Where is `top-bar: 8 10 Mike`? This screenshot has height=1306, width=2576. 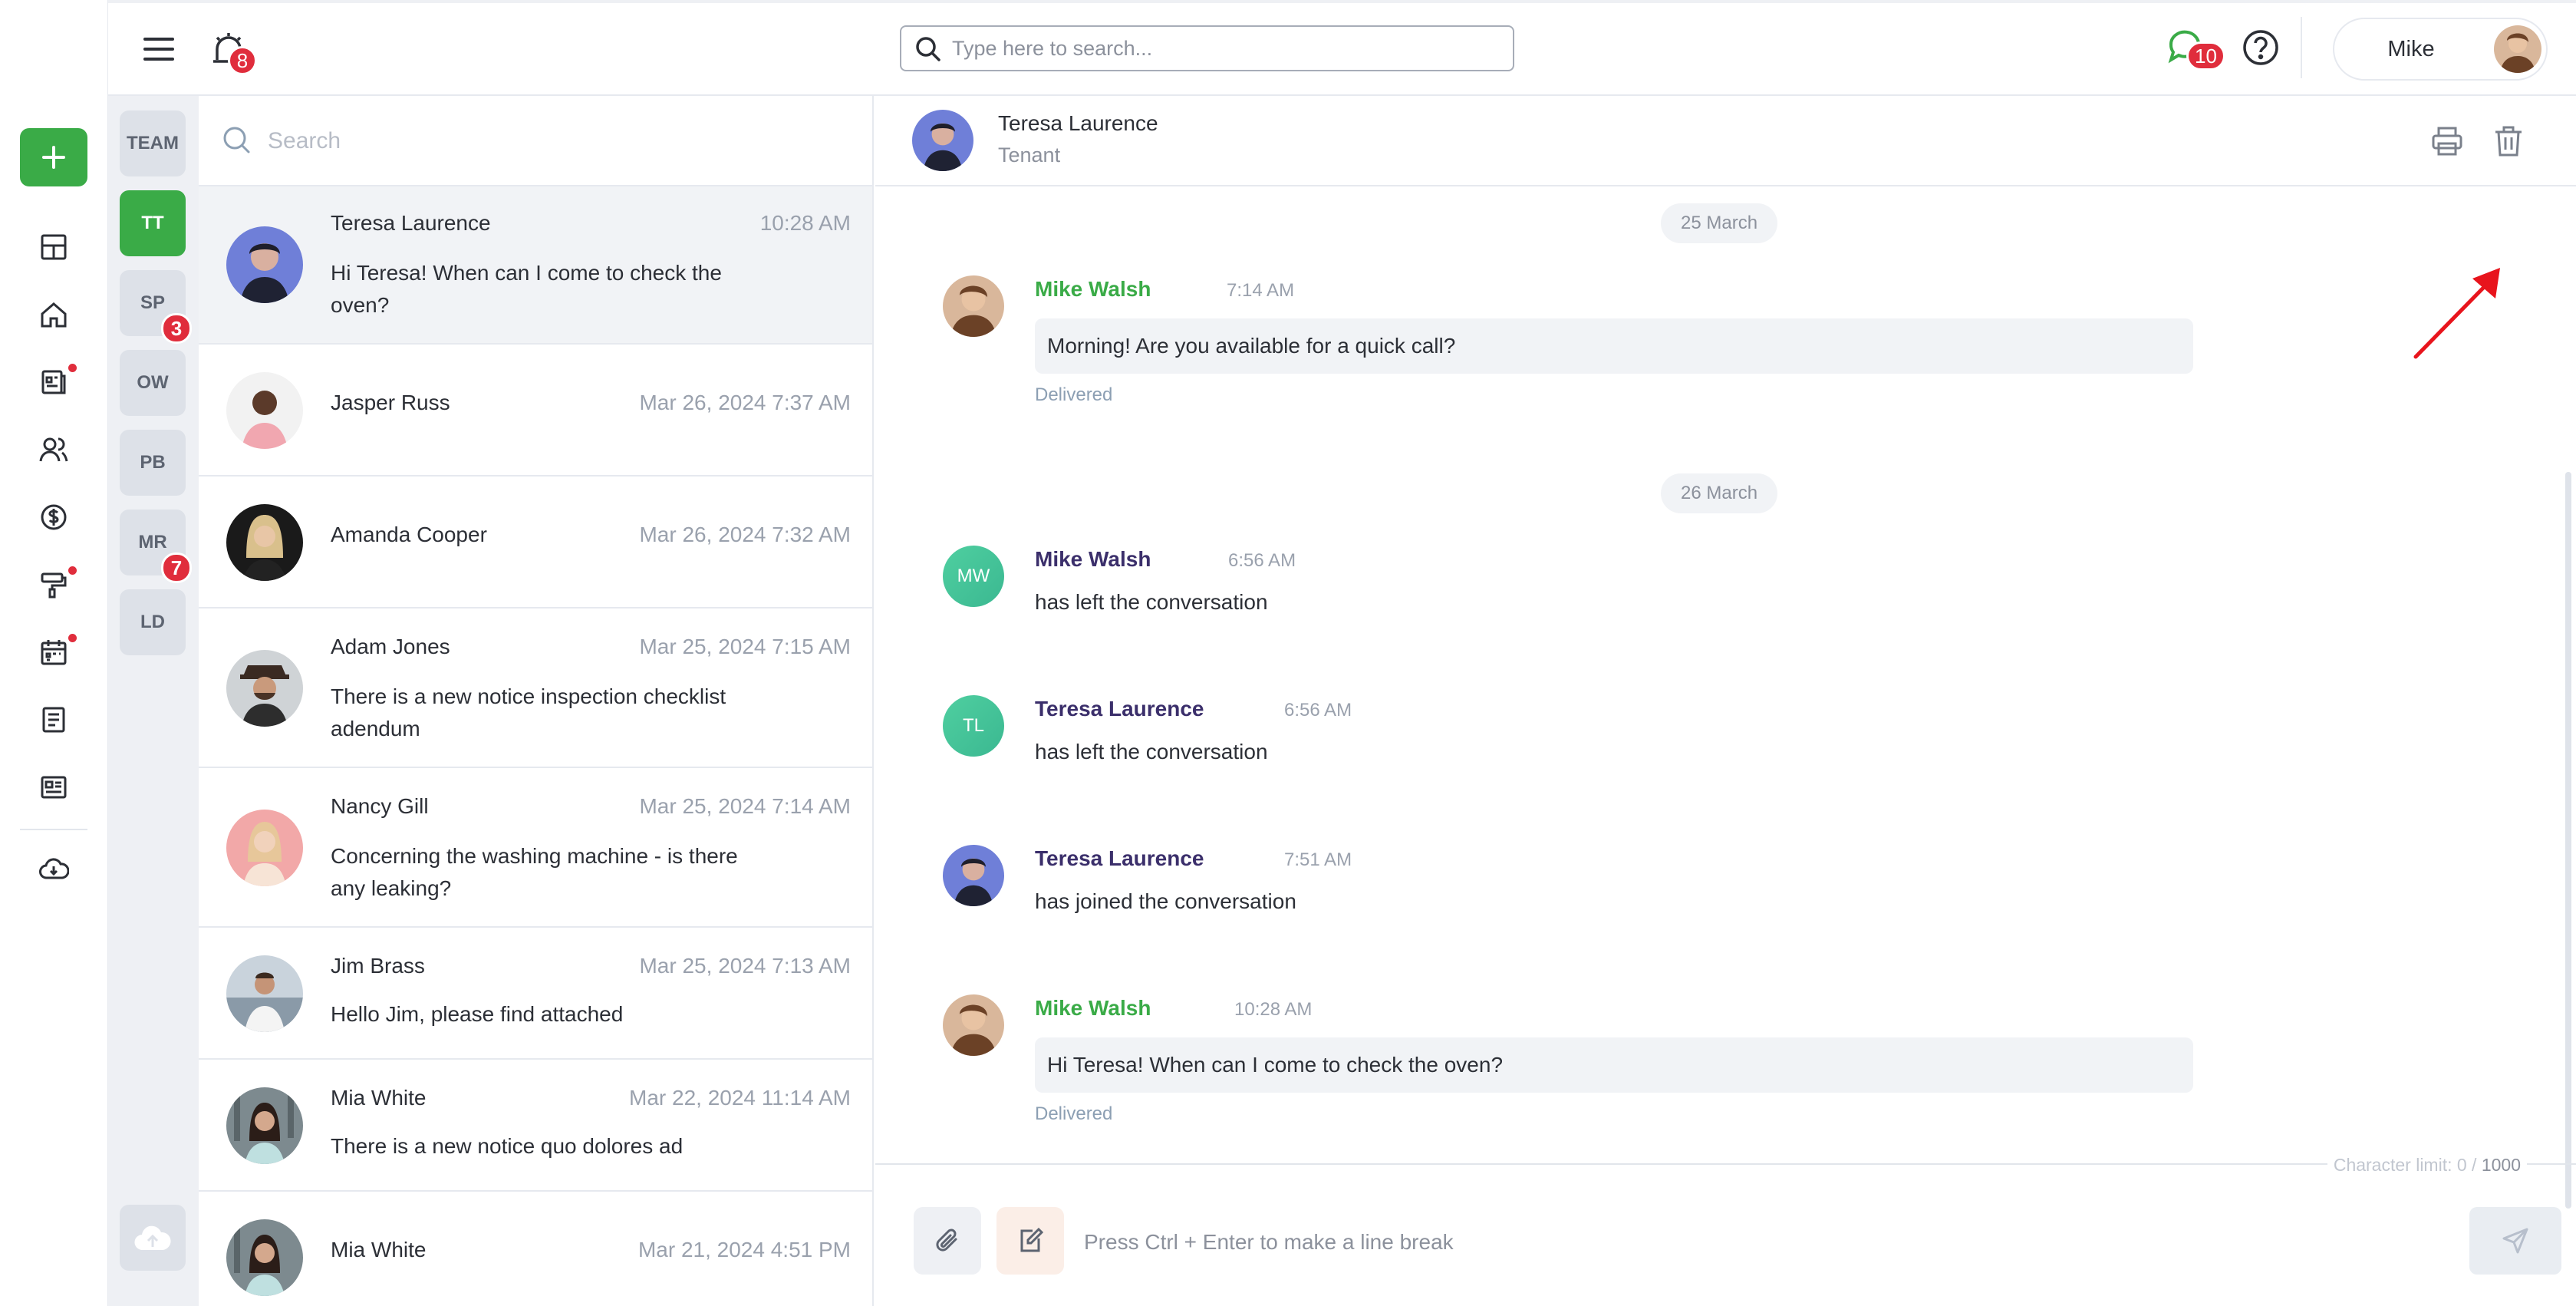
top-bar: 8 10 Mike is located at coordinates (1342, 48).